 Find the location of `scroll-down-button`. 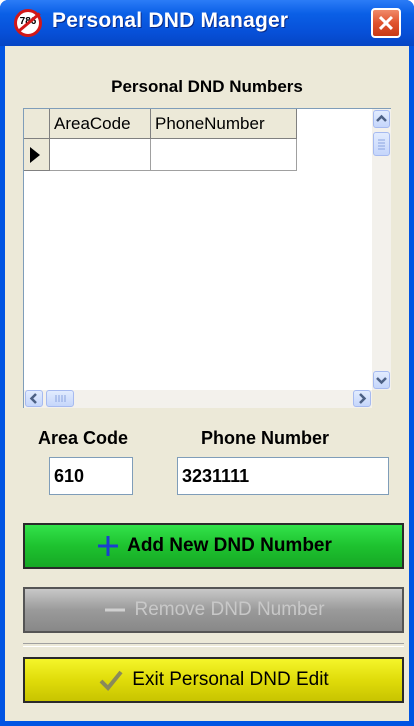

scroll-down-button is located at coordinates (381, 380).